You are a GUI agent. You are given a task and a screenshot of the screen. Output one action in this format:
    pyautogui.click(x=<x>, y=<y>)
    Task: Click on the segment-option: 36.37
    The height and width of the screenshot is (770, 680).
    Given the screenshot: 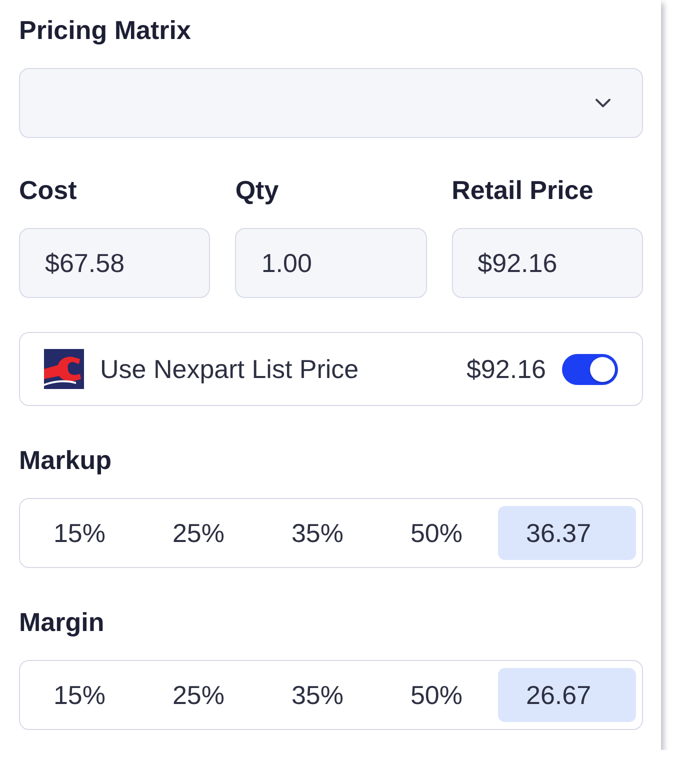 What is the action you would take?
    pyautogui.click(x=567, y=533)
    